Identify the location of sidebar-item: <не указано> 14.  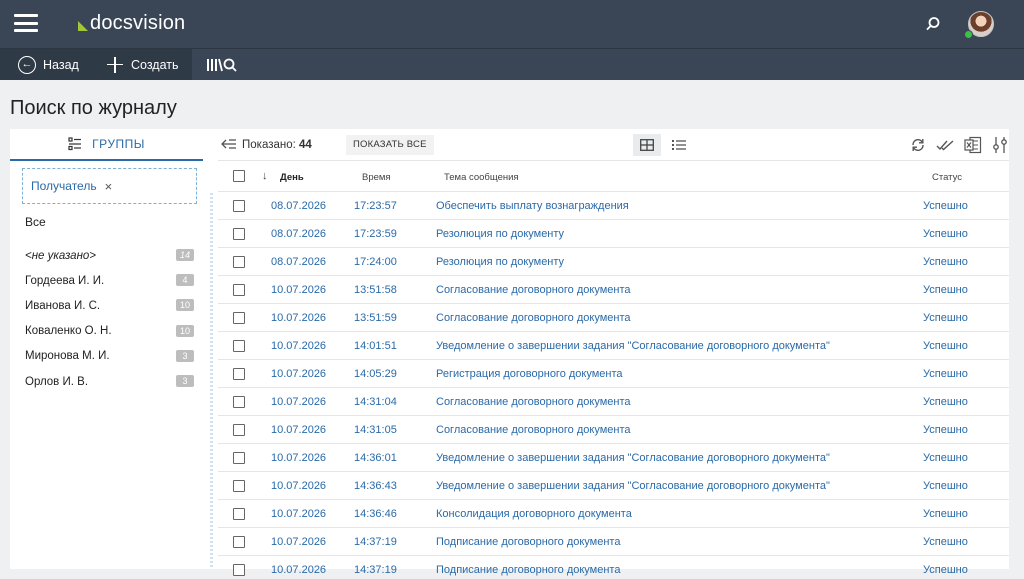
(106, 255).